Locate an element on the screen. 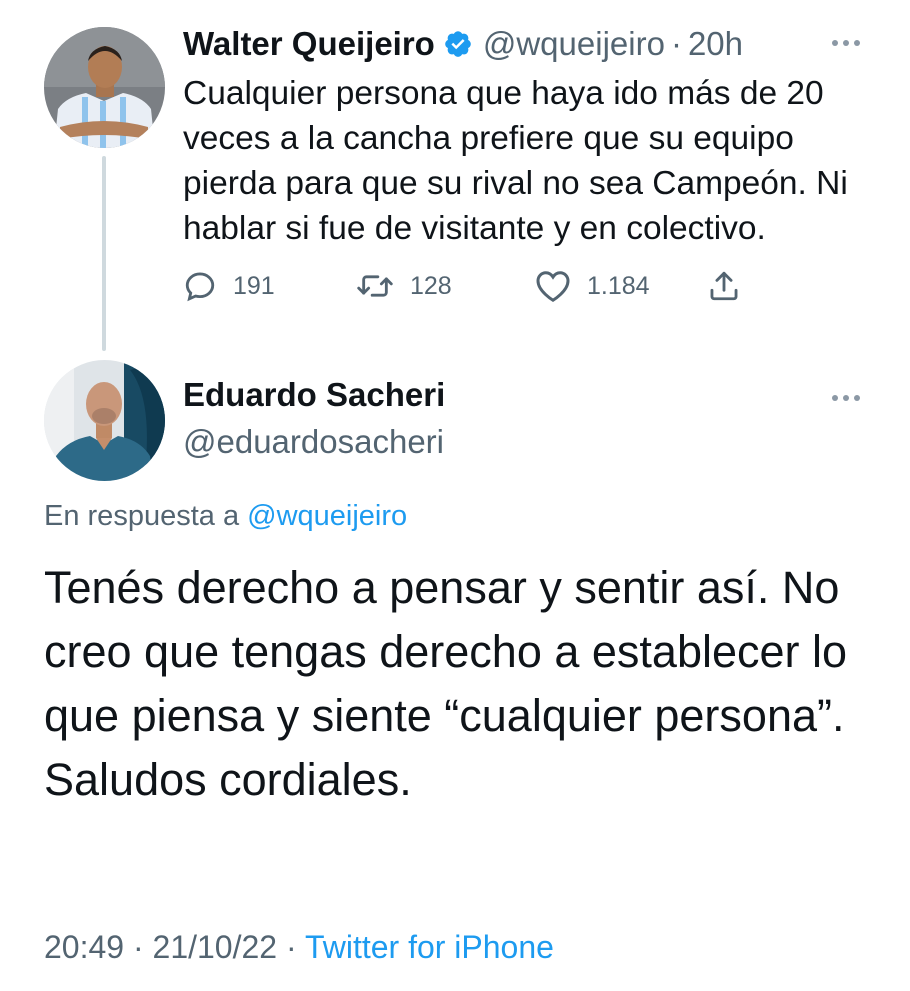 The height and width of the screenshot is (991, 910). reply-button: 191 is located at coordinates (229, 286).